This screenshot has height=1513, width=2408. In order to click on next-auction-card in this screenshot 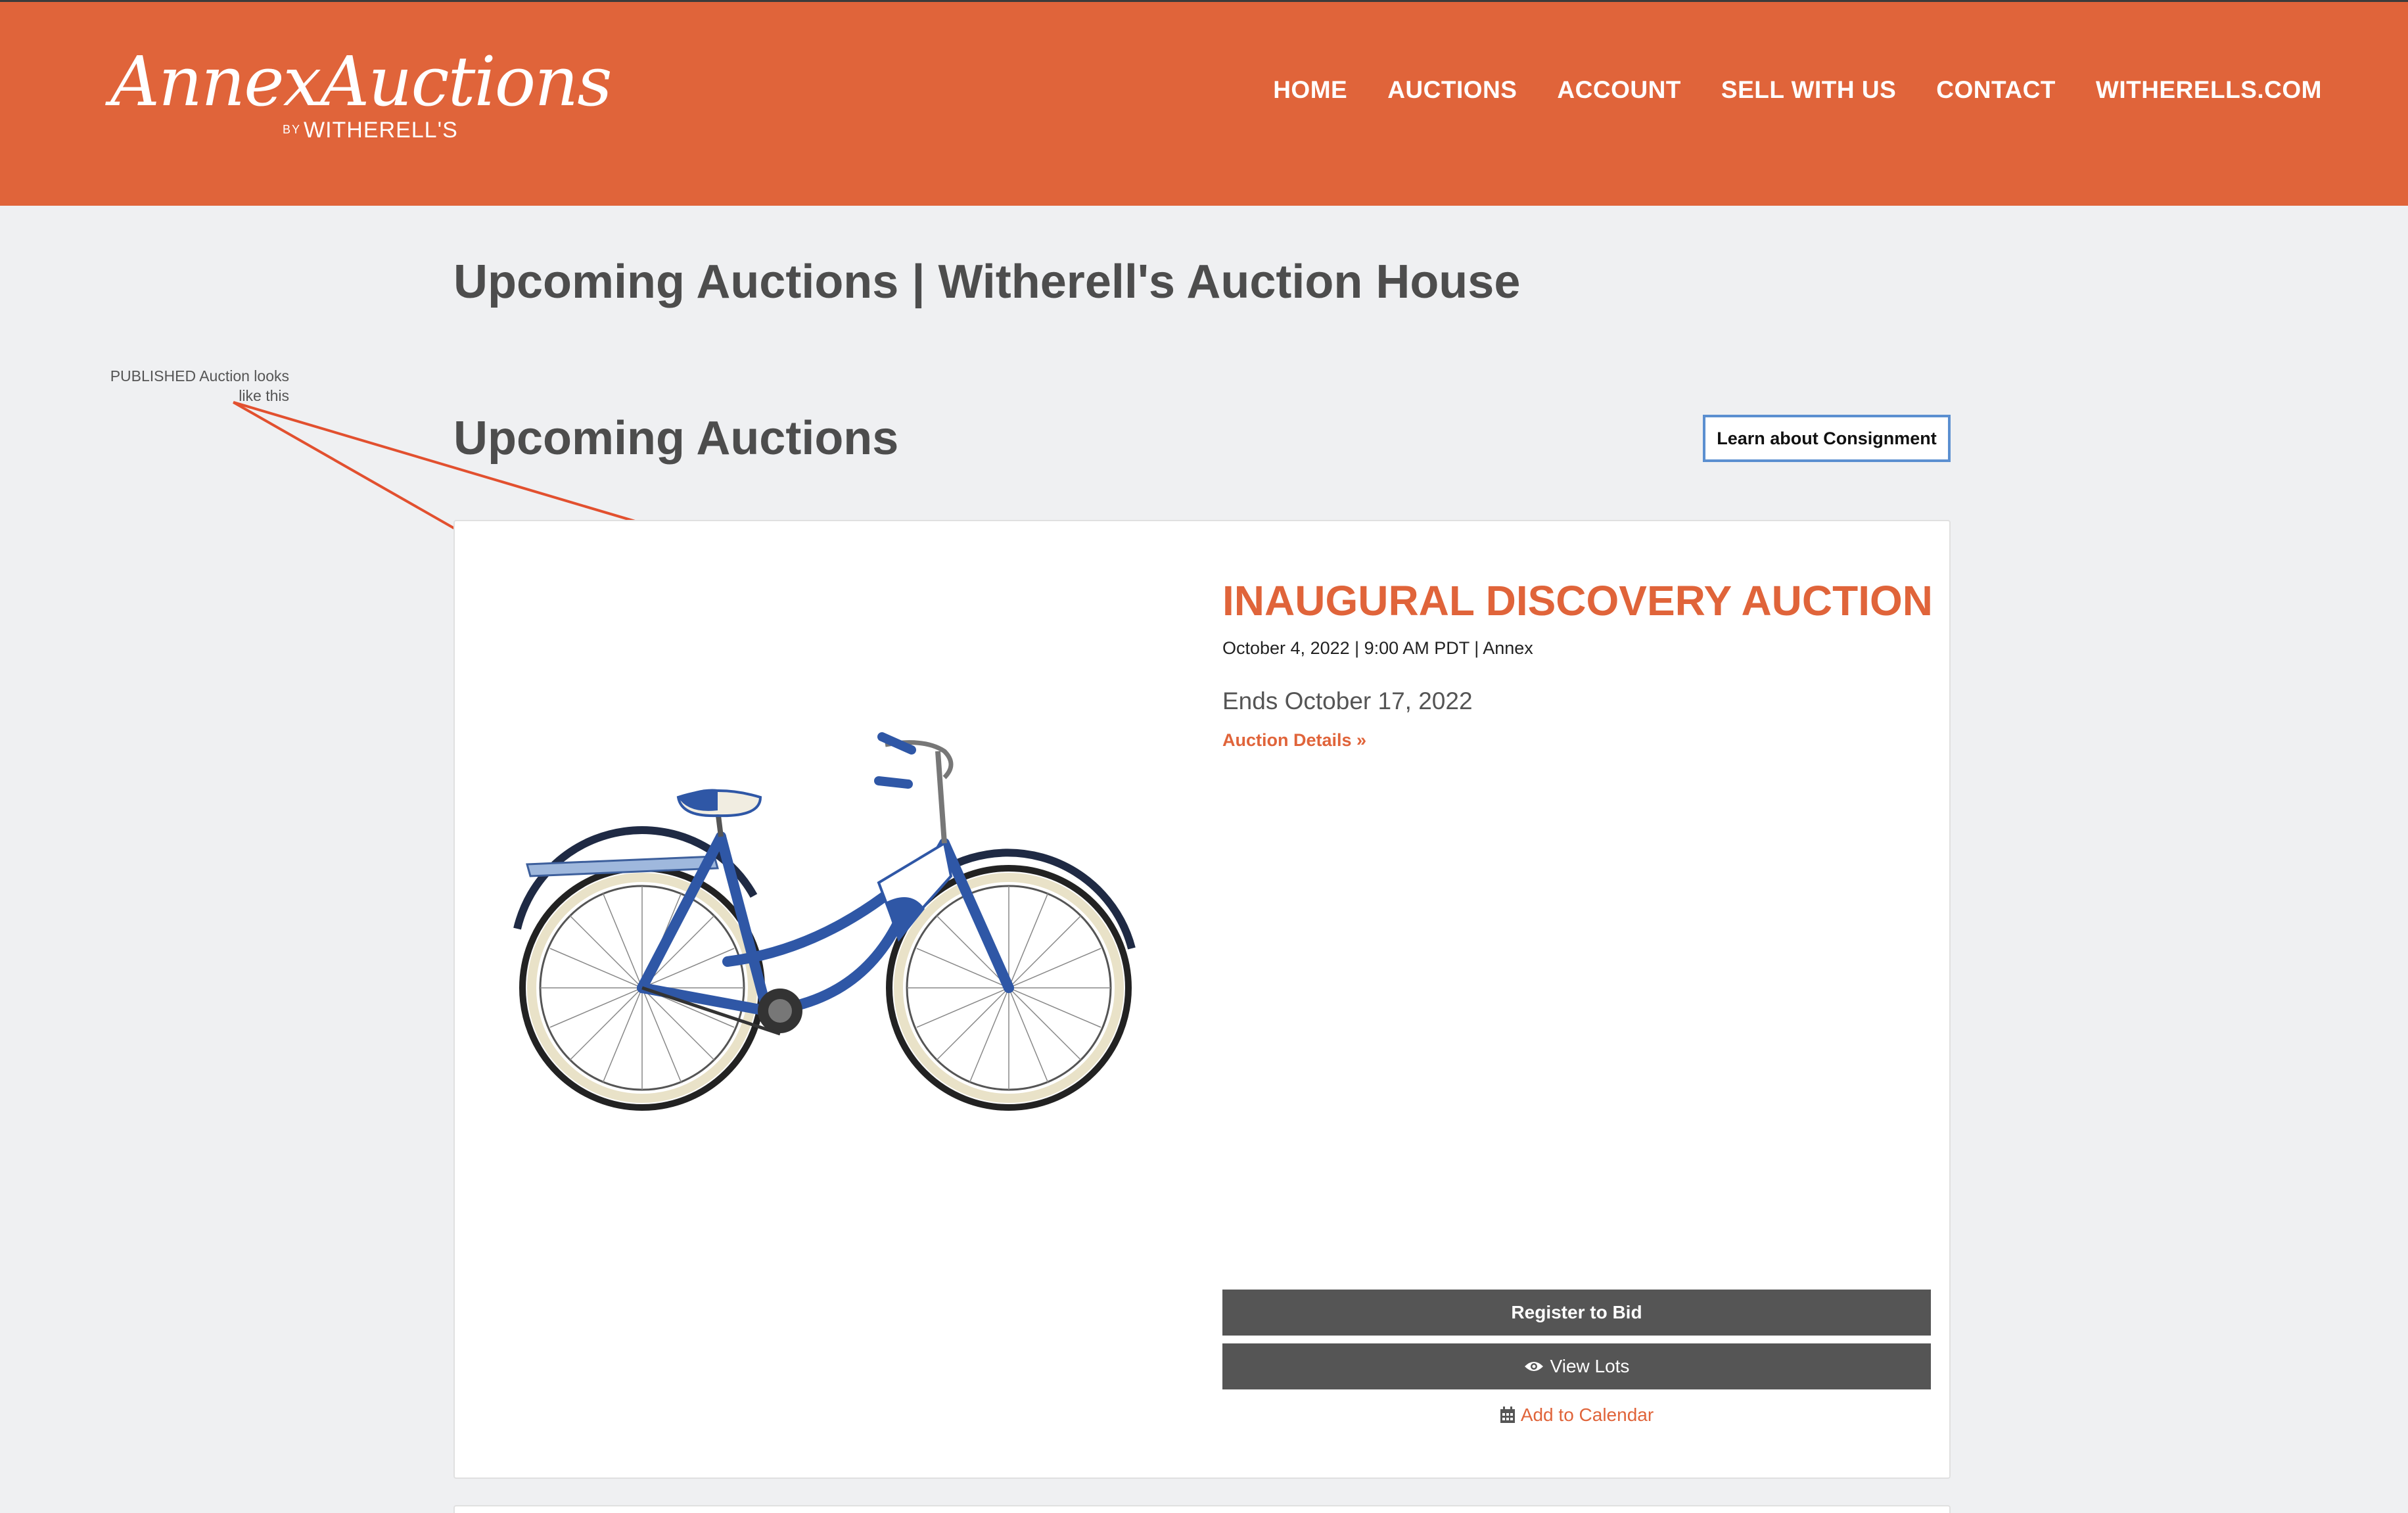, I will do `click(1202, 1509)`.